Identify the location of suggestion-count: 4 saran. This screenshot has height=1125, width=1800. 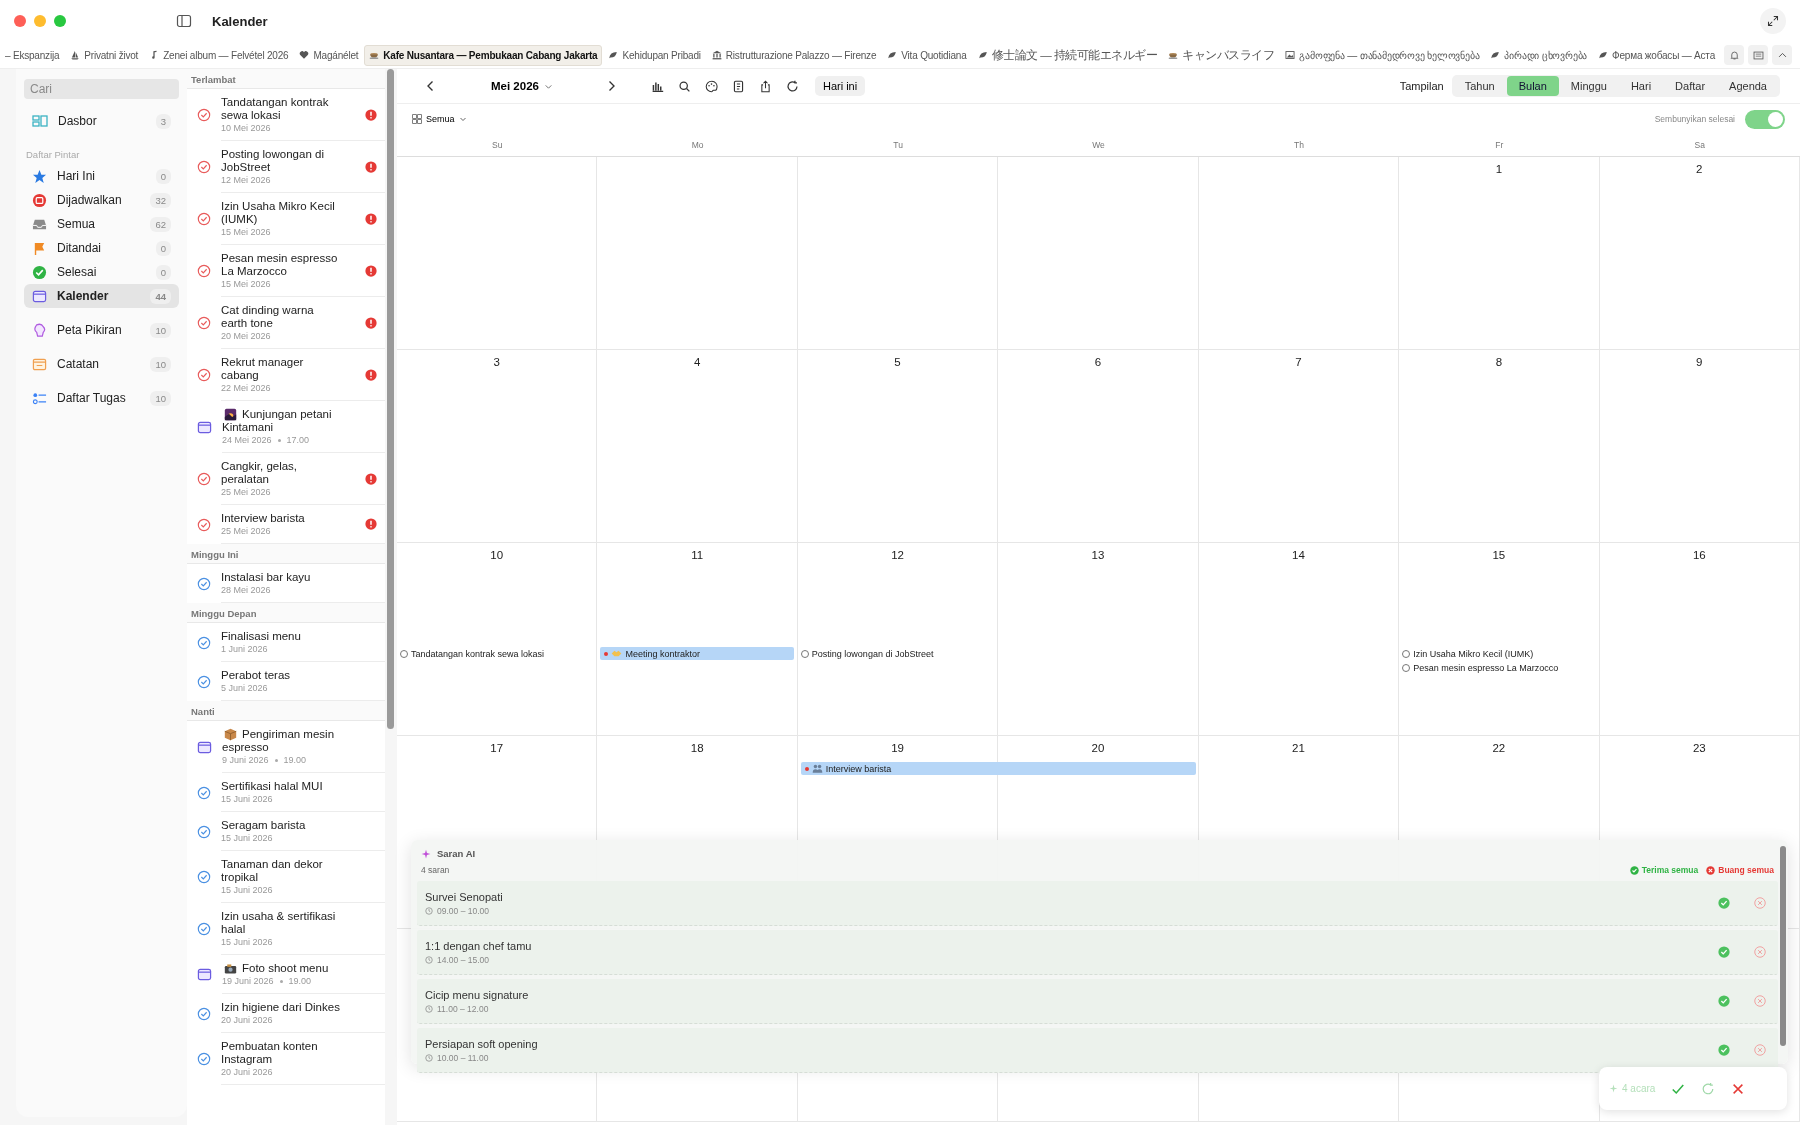
(435, 870).